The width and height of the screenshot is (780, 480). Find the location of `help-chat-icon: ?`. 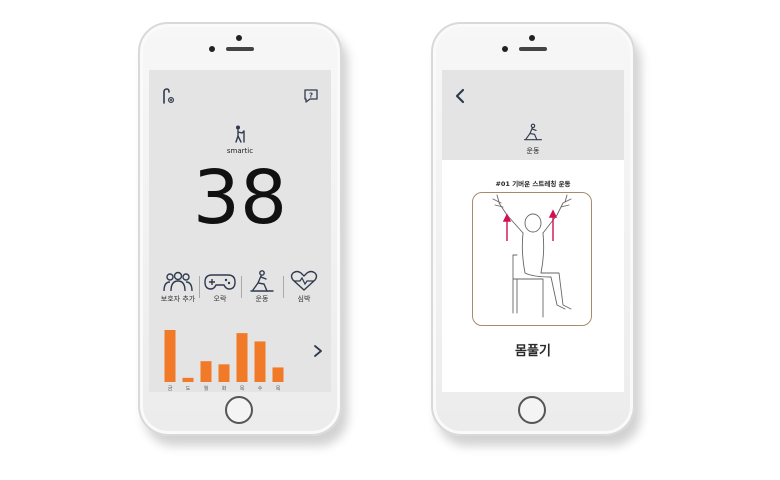

help-chat-icon: ? is located at coordinates (311, 96).